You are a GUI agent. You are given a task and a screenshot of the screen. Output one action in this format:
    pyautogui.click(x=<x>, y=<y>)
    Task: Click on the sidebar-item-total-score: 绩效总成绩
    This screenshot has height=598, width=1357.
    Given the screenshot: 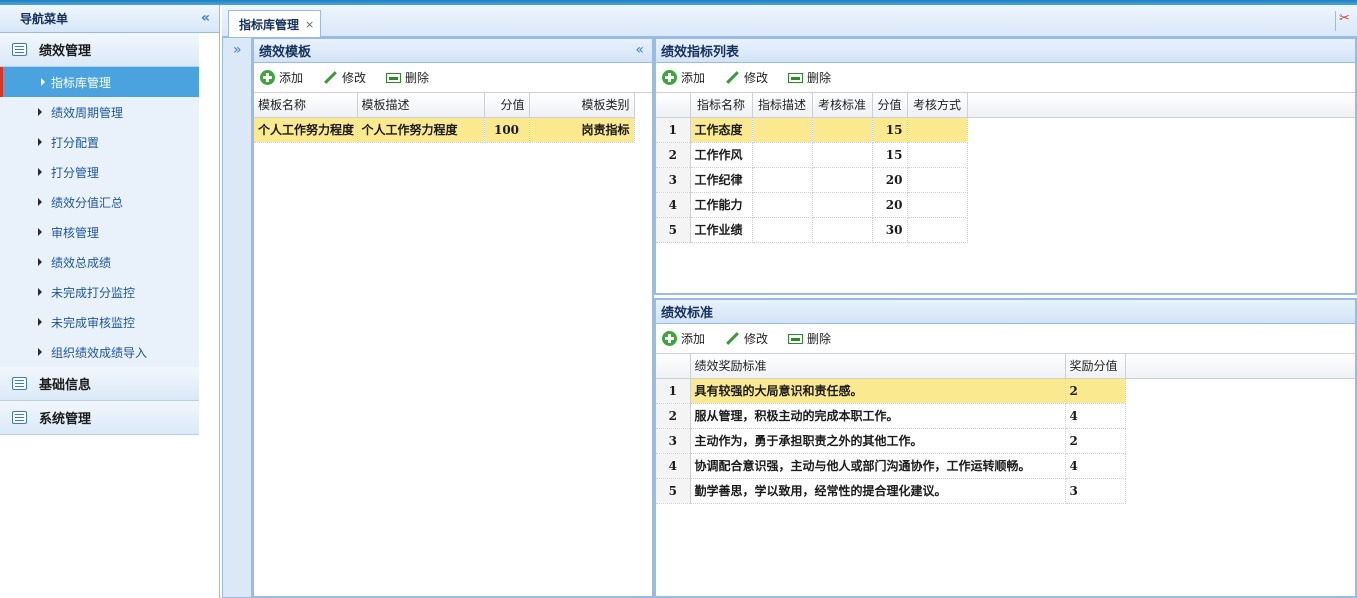 What is the action you would take?
    pyautogui.click(x=99, y=262)
    